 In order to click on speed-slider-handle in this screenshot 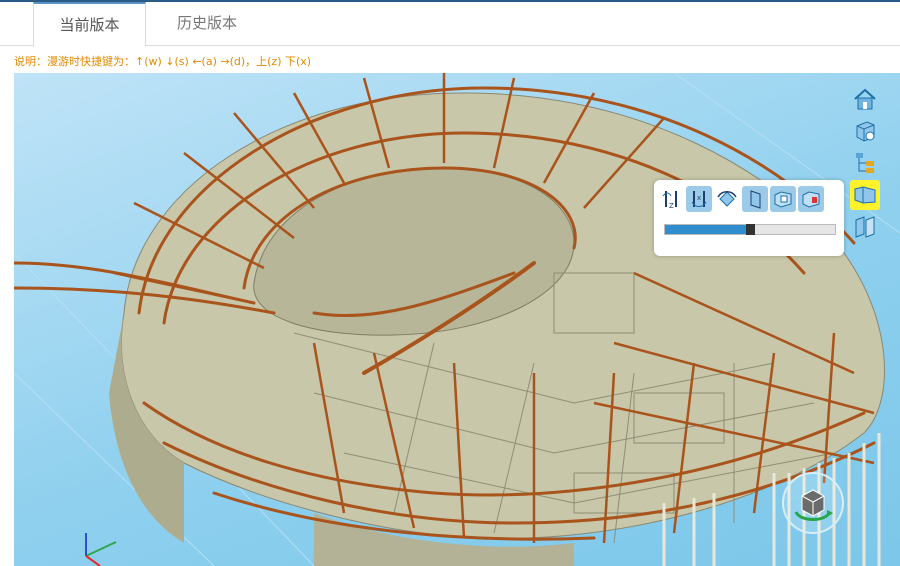, I will do `click(750, 229)`.